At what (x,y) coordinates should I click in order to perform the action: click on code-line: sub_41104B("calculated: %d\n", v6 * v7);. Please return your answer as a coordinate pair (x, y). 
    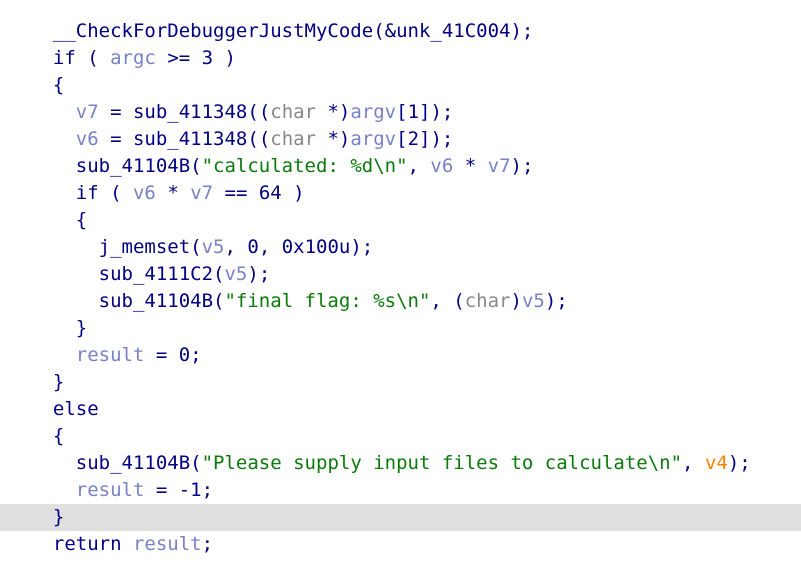
    Looking at the image, I should click on (400, 166).